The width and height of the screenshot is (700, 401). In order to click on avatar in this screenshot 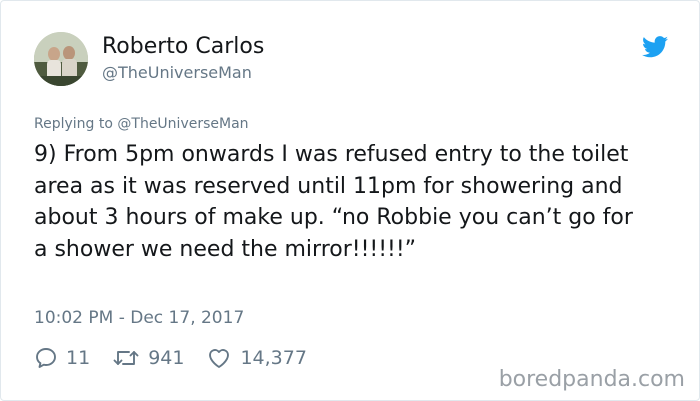, I will do `click(61, 59)`.